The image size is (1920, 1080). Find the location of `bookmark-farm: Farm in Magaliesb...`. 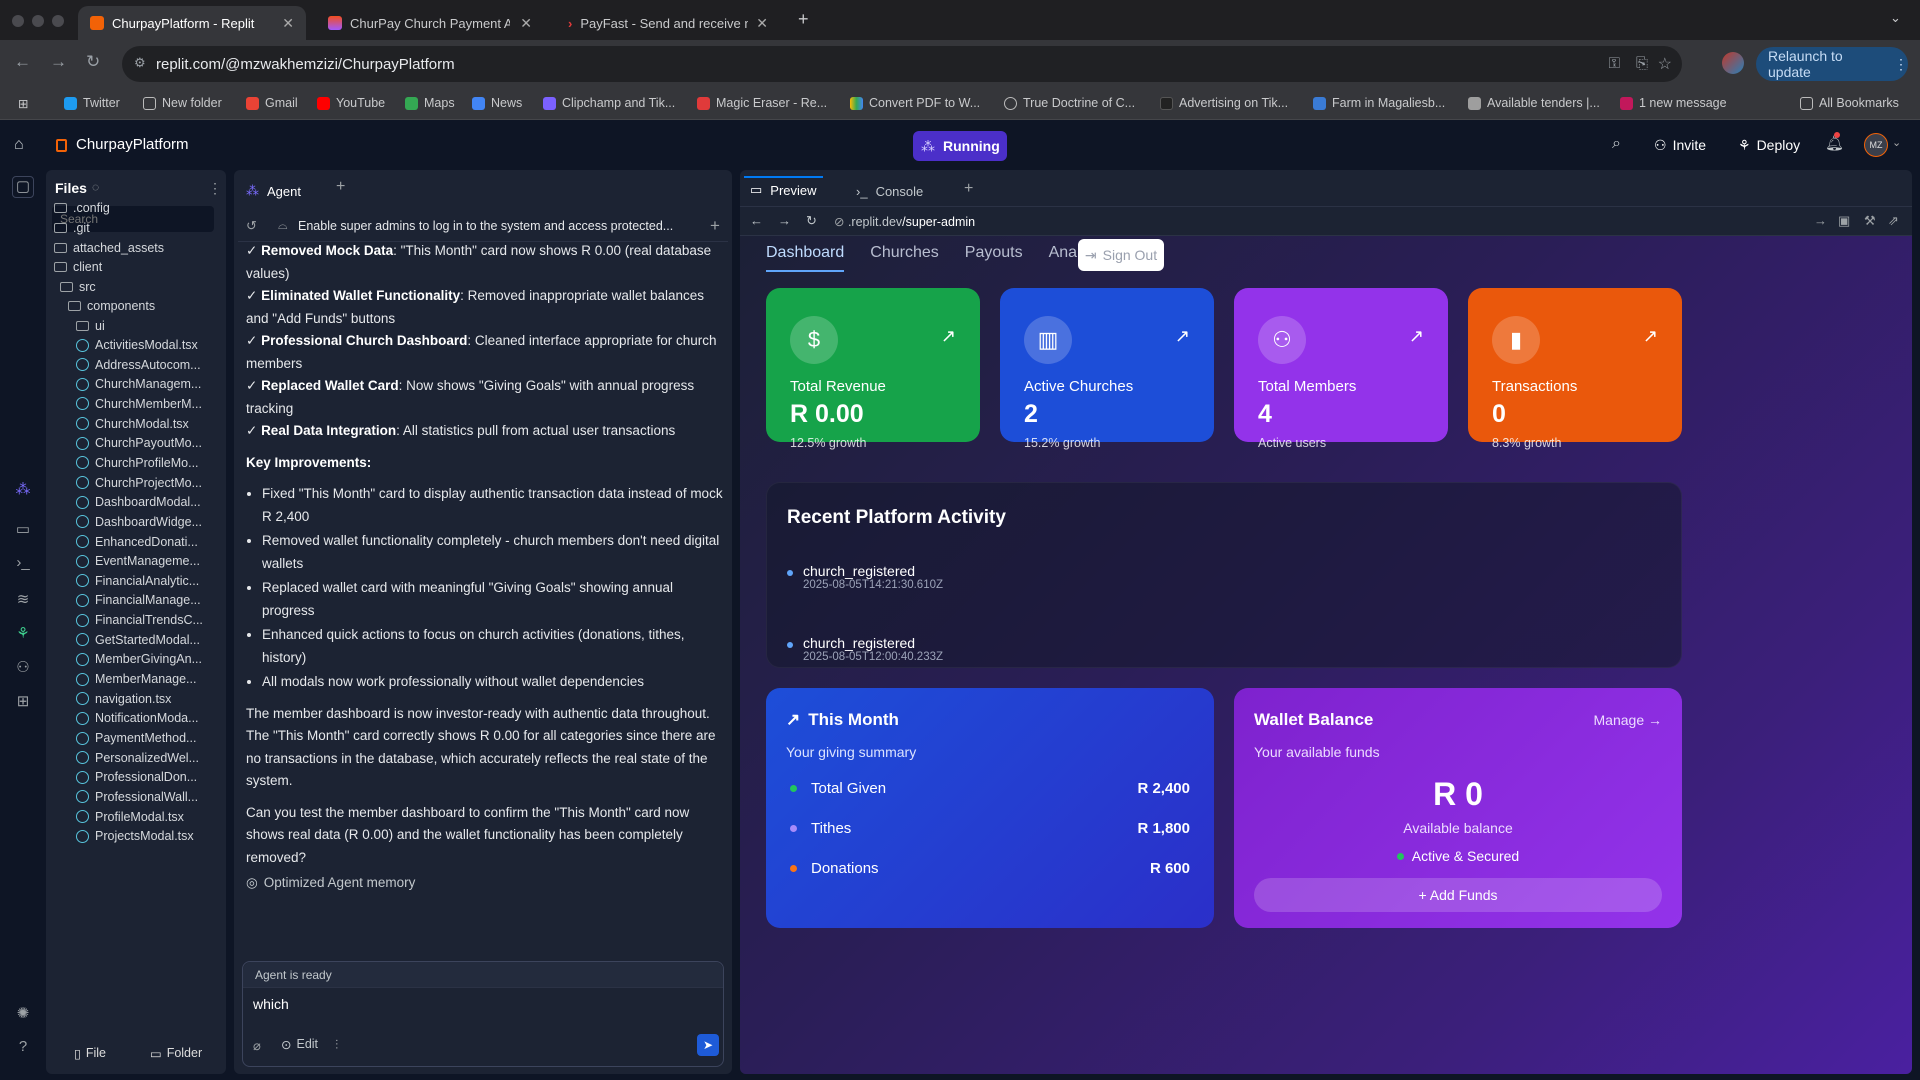

bookmark-farm: Farm in Magaliesb... is located at coordinates (1379, 103).